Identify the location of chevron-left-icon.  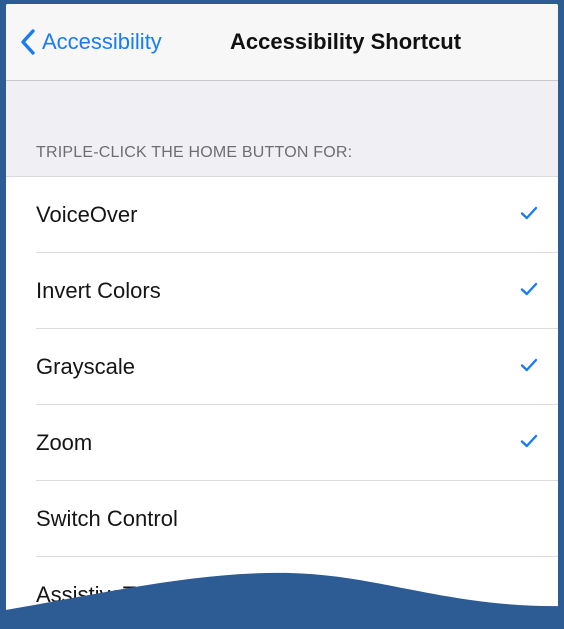
(28, 42).